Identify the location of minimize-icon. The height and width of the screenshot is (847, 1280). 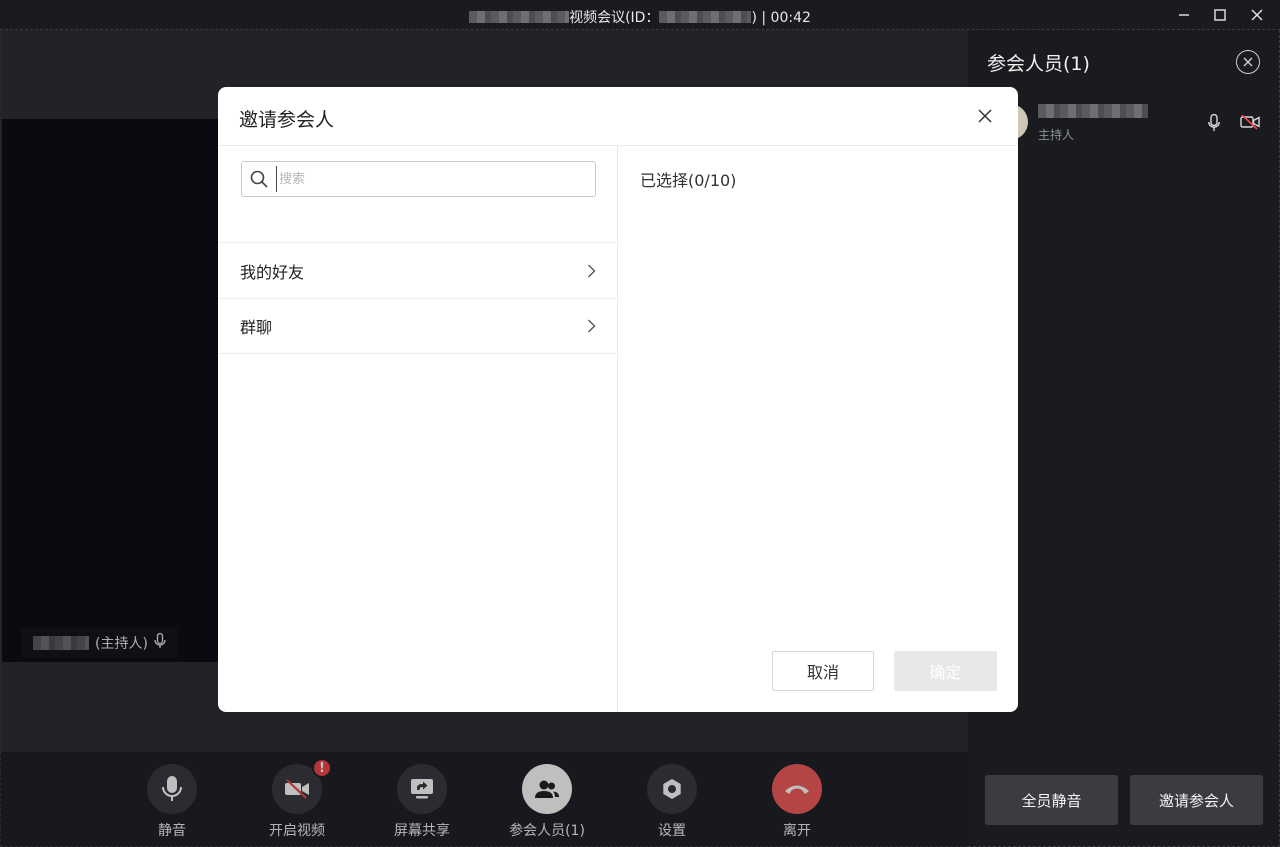
(1184, 15).